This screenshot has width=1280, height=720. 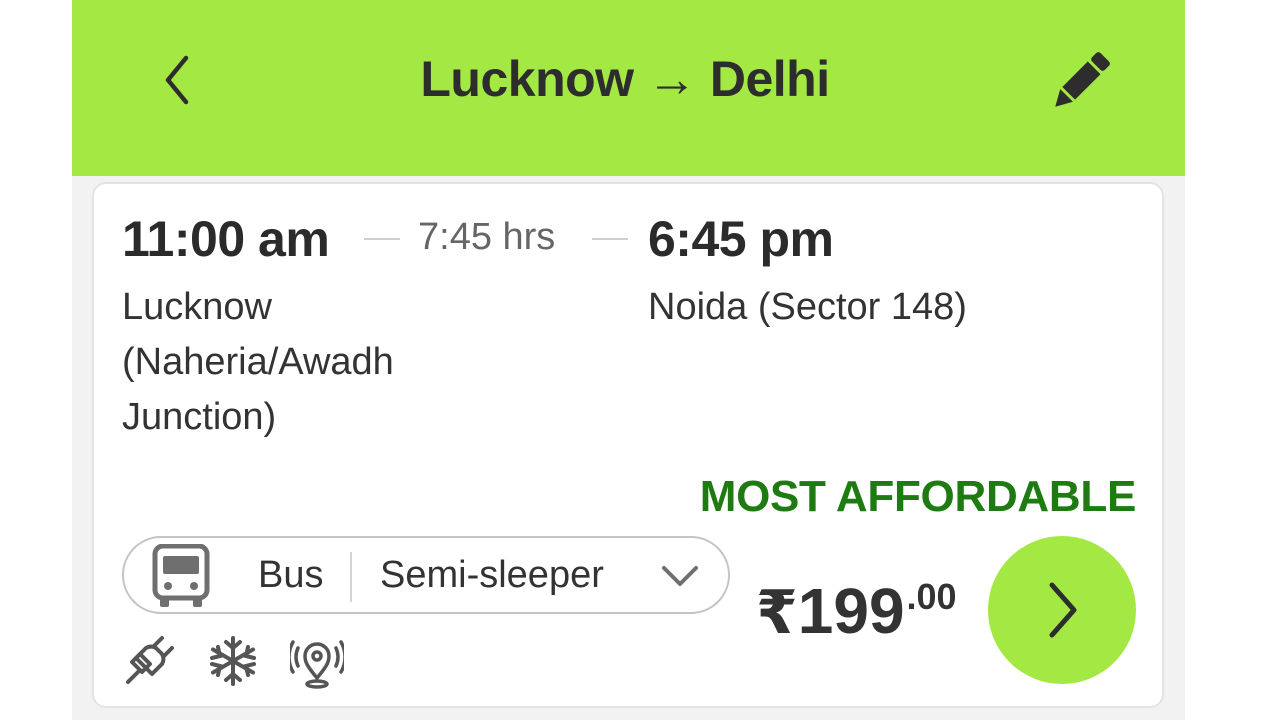 What do you see at coordinates (918, 496) in the screenshot?
I see `most-affordable-tag: MOST AFFORDABLE` at bounding box center [918, 496].